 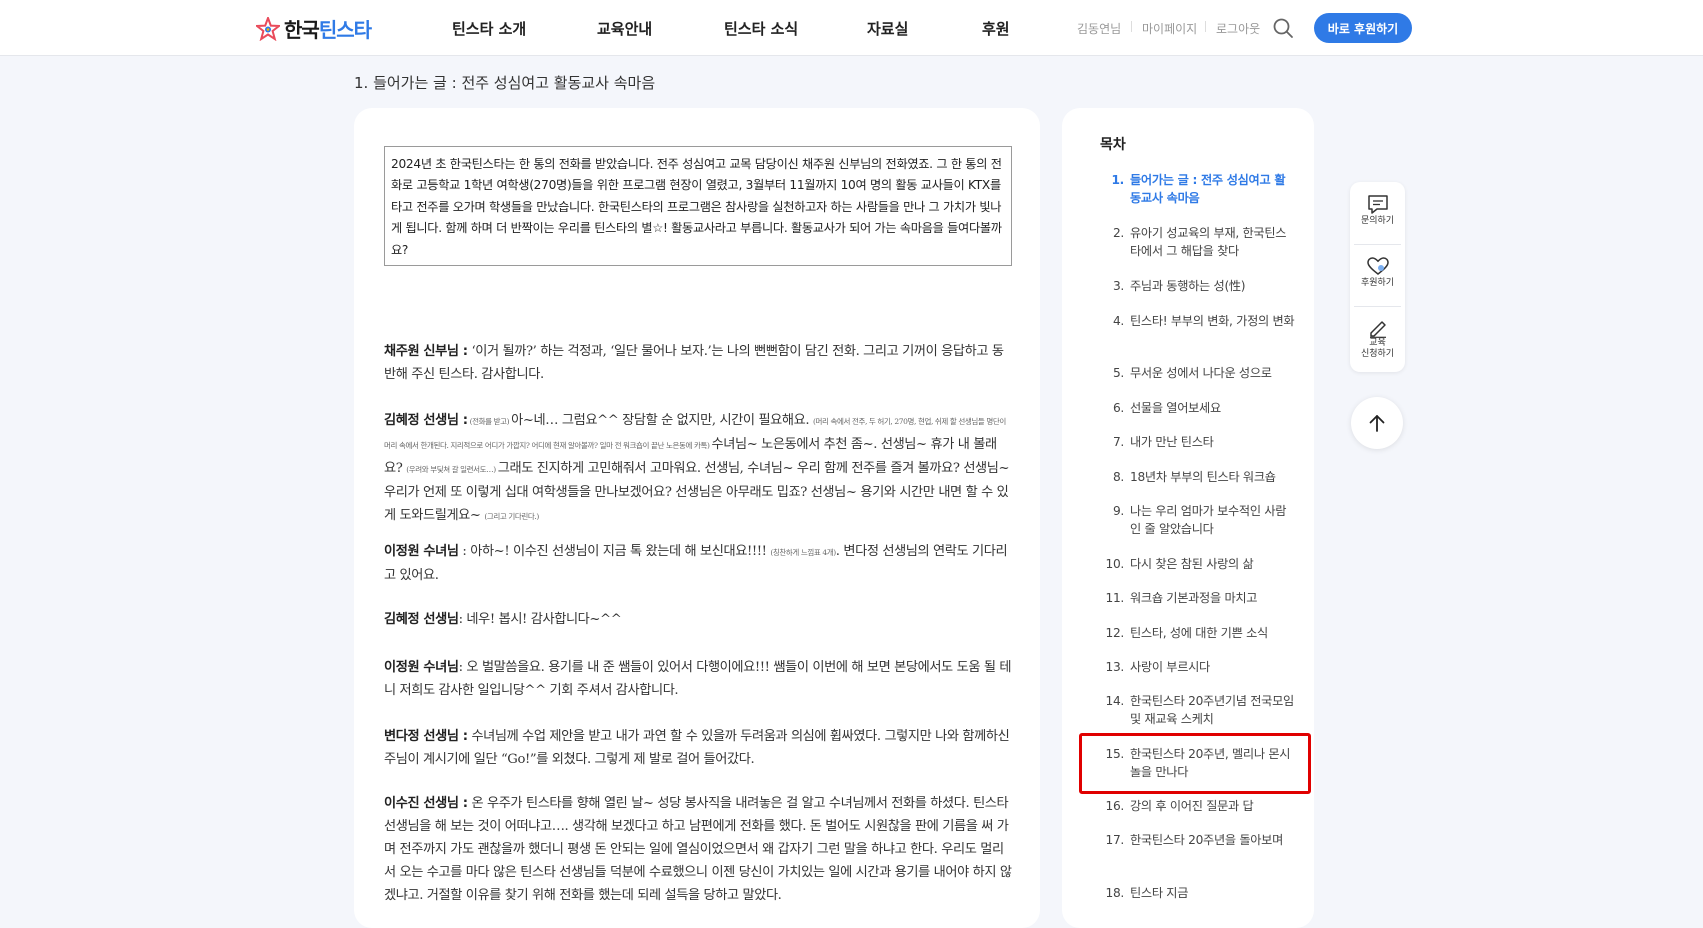 I want to click on nav-item-news: 틴스타 소식, so click(x=761, y=28).